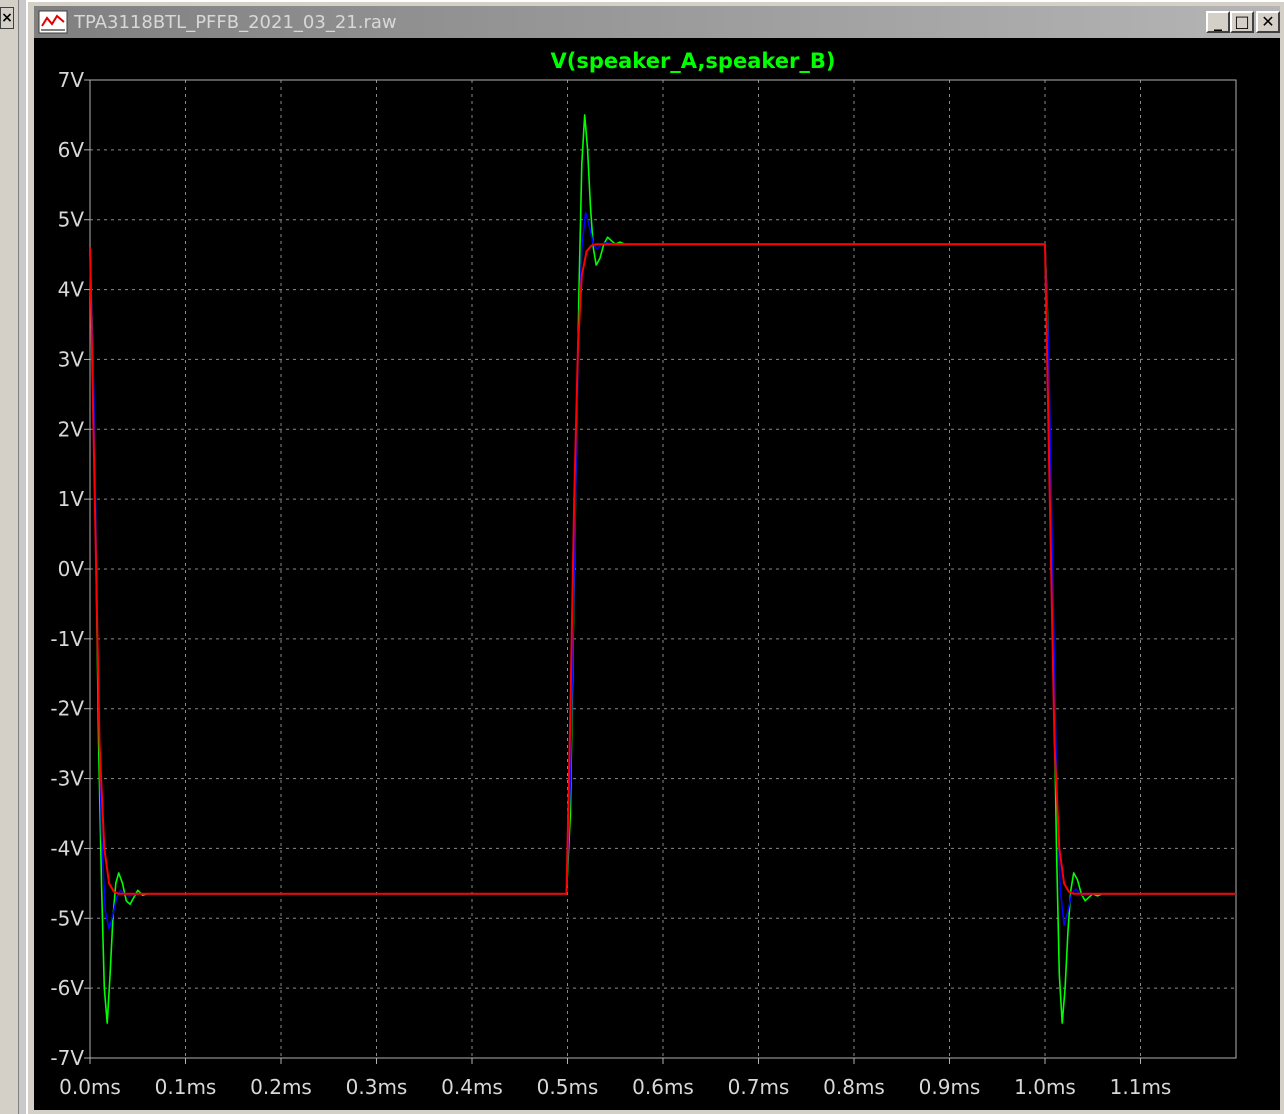 The height and width of the screenshot is (1114, 1284). I want to click on window-title: TPA3118BTL_PFFB_2021_03_21.raw, so click(235, 22).